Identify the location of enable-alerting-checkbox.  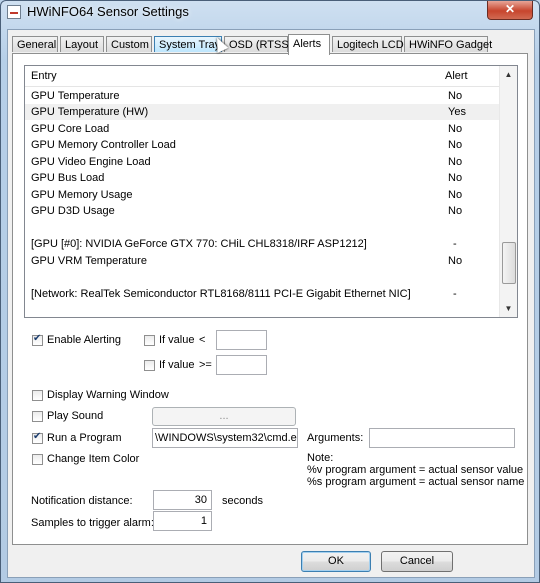
(37, 339).